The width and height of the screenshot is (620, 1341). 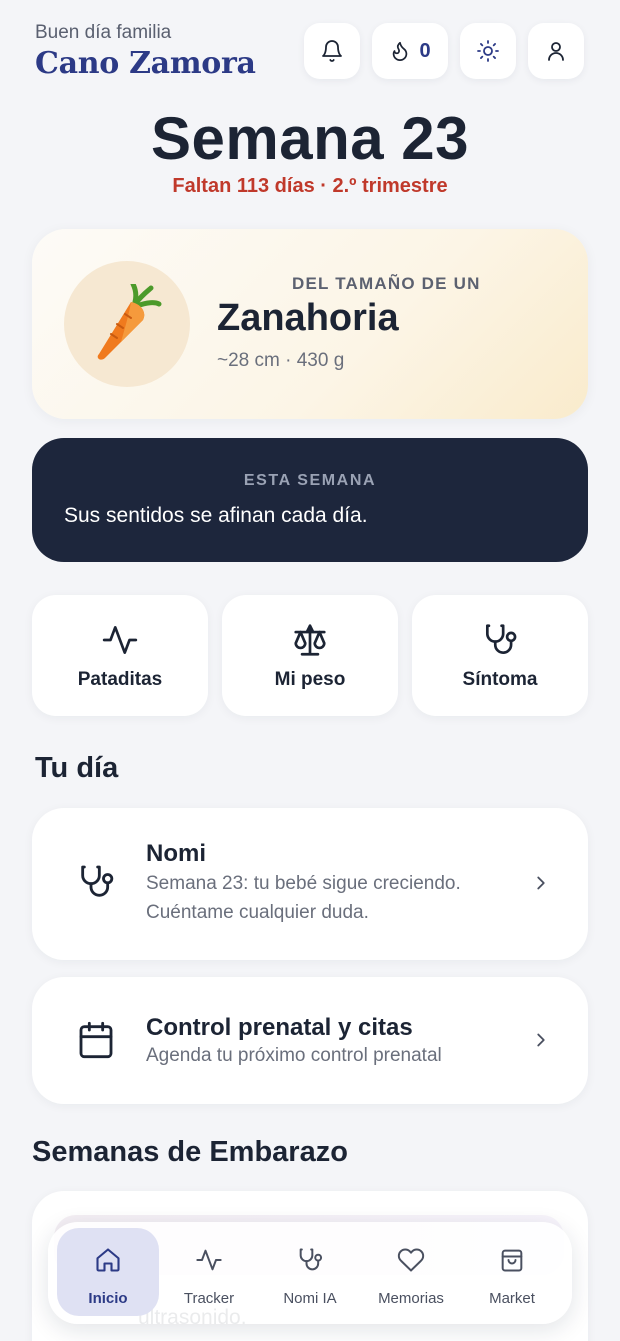 I want to click on greeting-text: Buen día familia, so click(x=103, y=32).